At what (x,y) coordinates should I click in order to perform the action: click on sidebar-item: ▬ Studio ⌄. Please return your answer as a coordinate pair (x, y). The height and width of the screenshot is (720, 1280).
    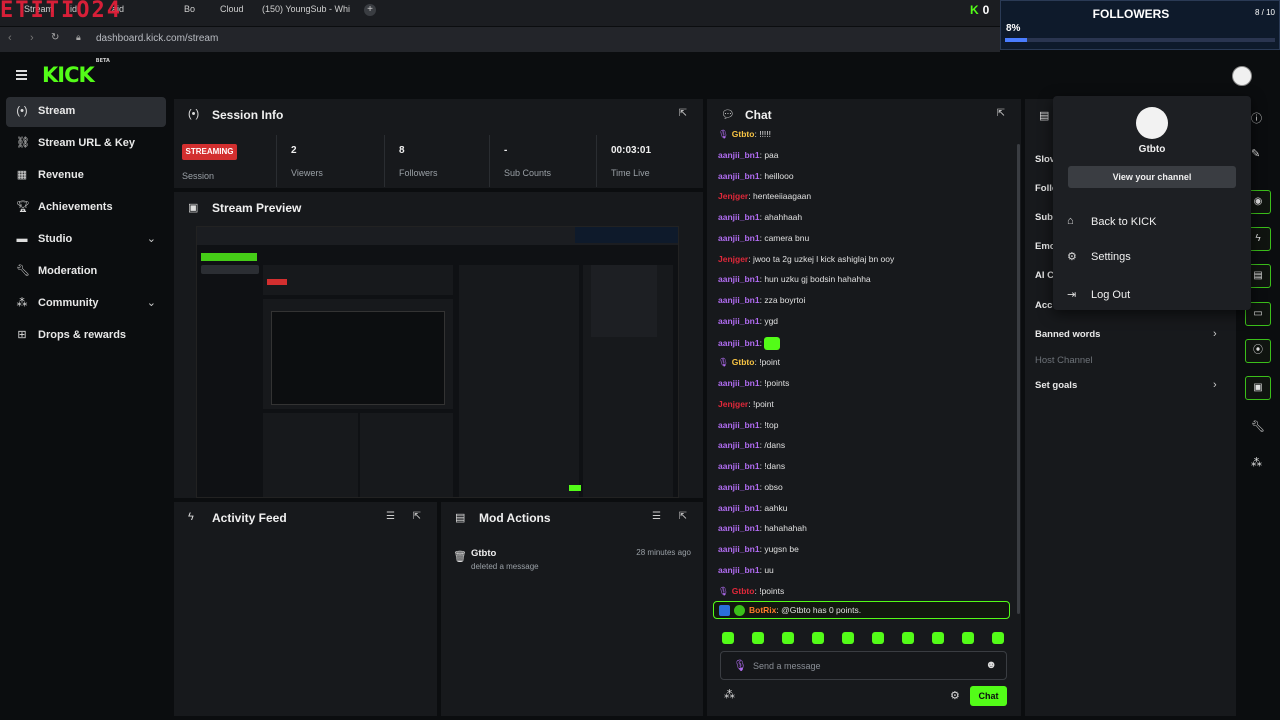
    Looking at the image, I should click on (86, 240).